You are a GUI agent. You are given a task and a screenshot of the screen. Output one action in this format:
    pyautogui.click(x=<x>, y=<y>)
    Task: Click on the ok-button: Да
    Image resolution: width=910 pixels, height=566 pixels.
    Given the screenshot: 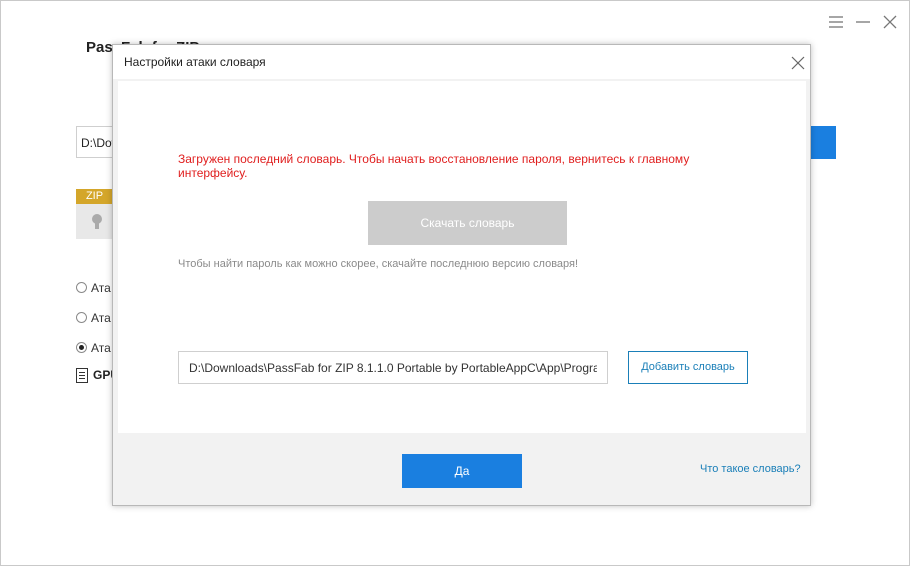 What is the action you would take?
    pyautogui.click(x=462, y=471)
    